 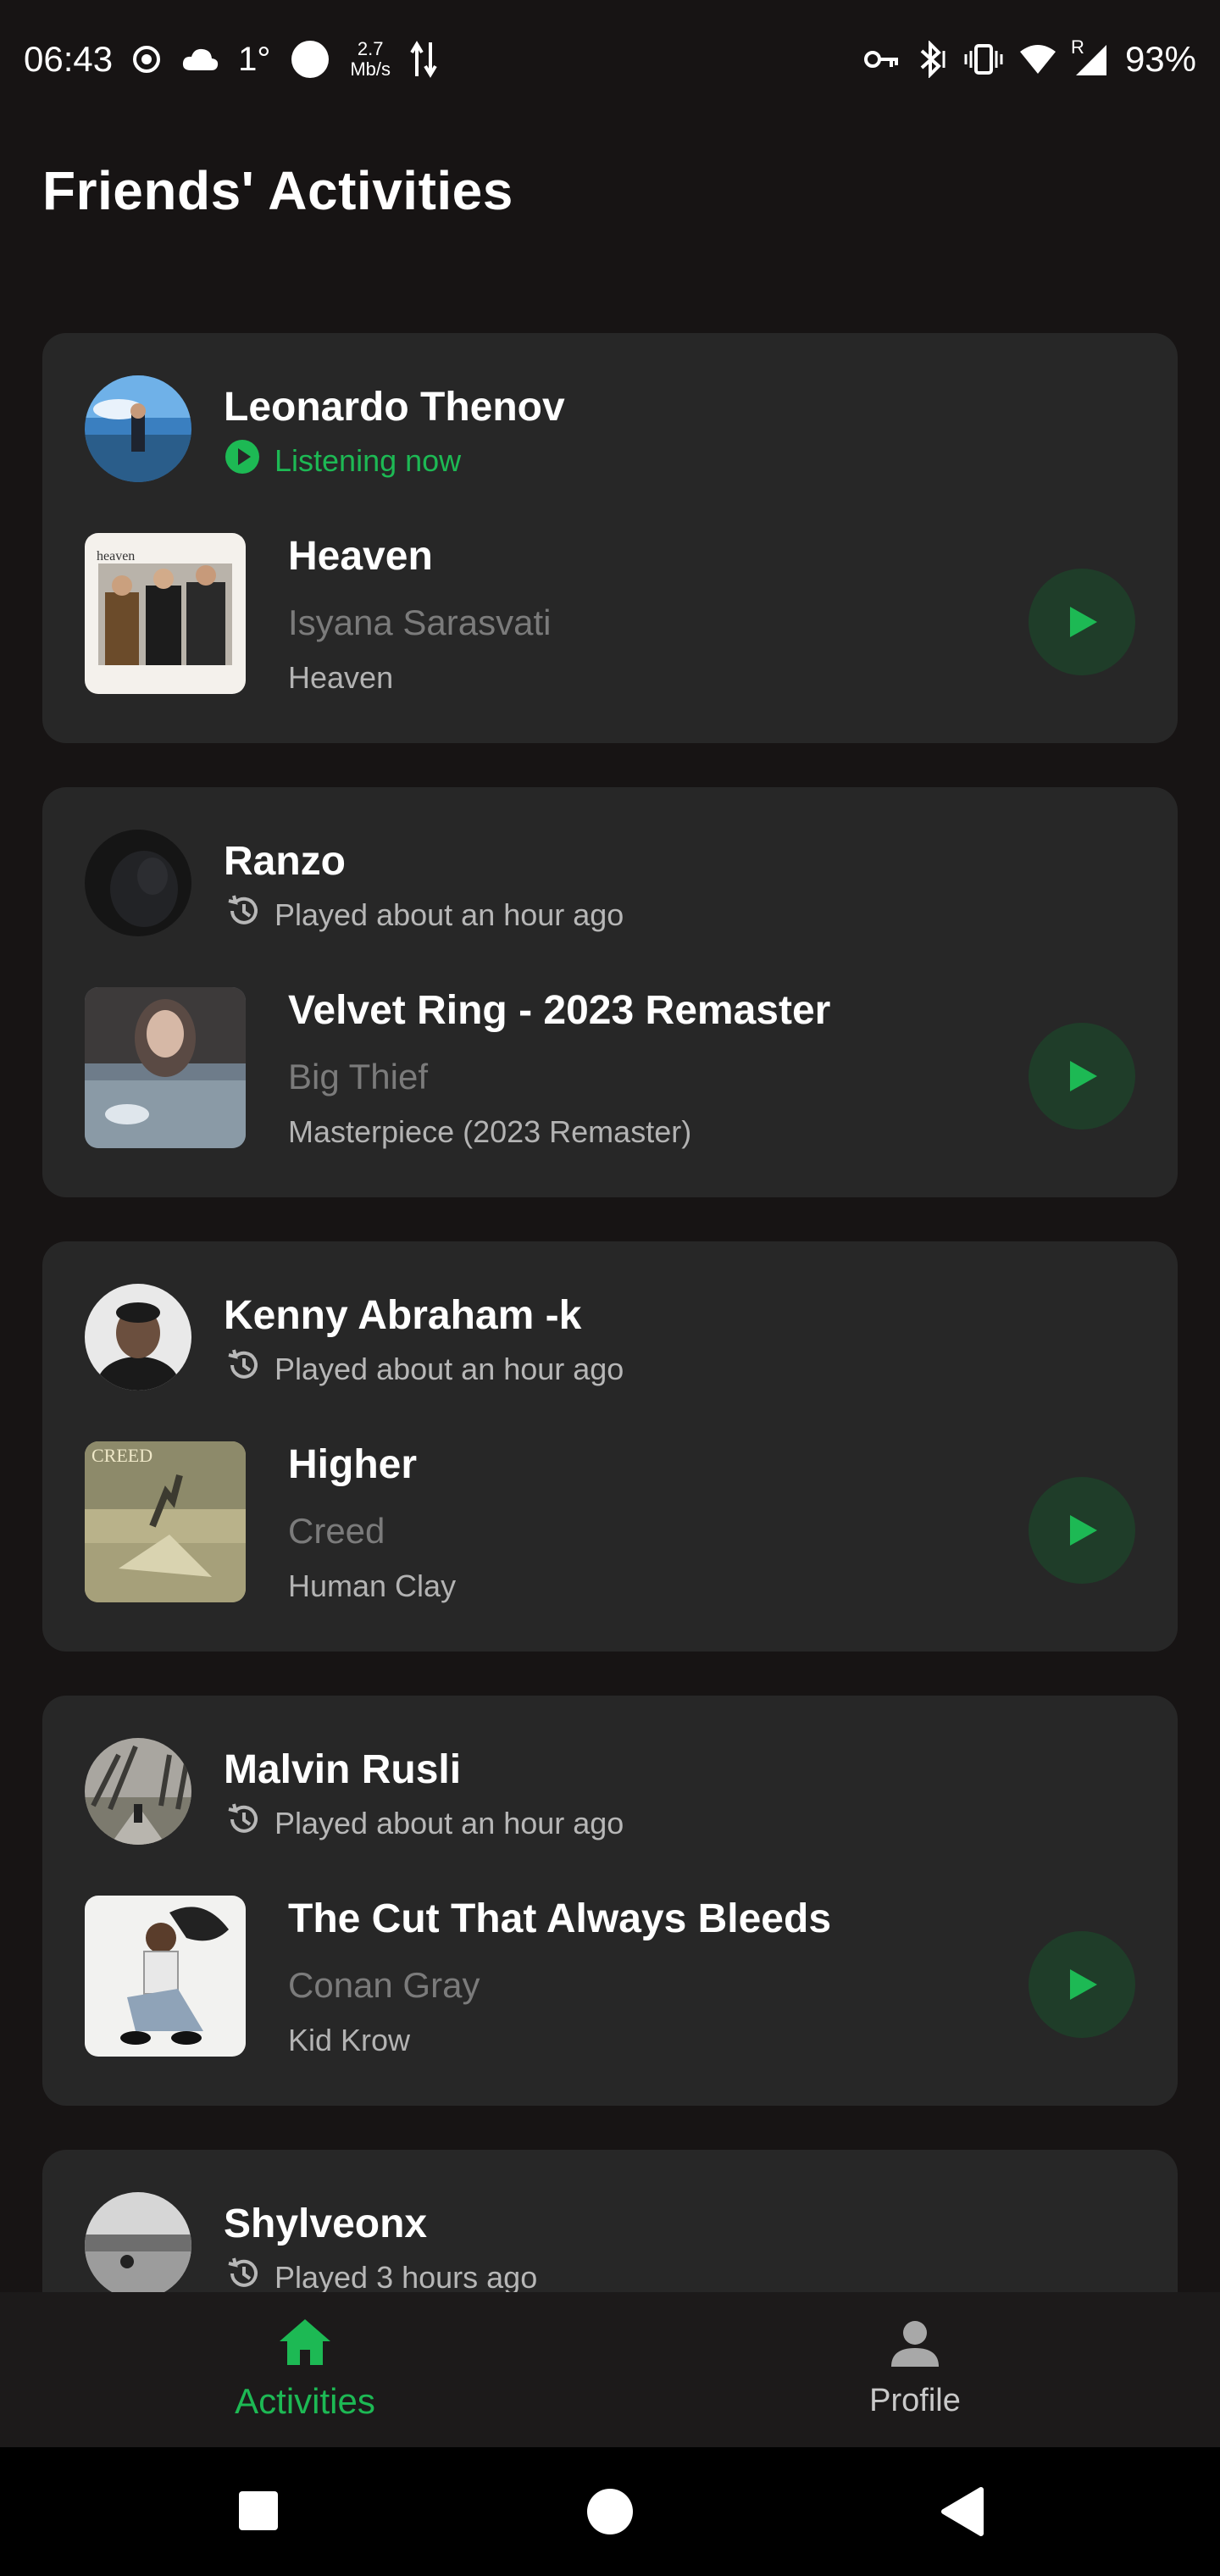 What do you see at coordinates (420, 622) in the screenshot?
I see `track-artist: Isyana Sarasvati` at bounding box center [420, 622].